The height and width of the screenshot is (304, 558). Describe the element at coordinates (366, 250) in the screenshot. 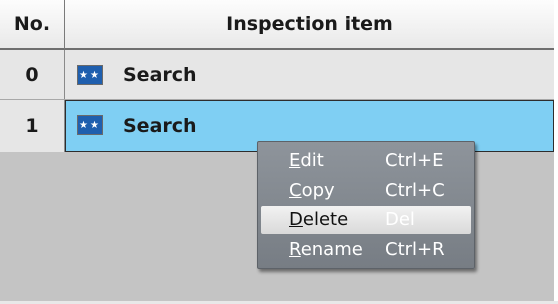

I see `menu-item-rename: Rename Ctrl+R` at that location.